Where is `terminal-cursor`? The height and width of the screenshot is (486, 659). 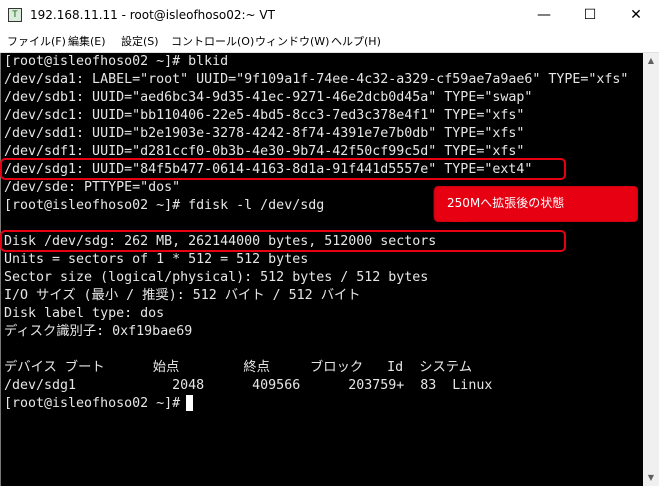 terminal-cursor is located at coordinates (189, 403).